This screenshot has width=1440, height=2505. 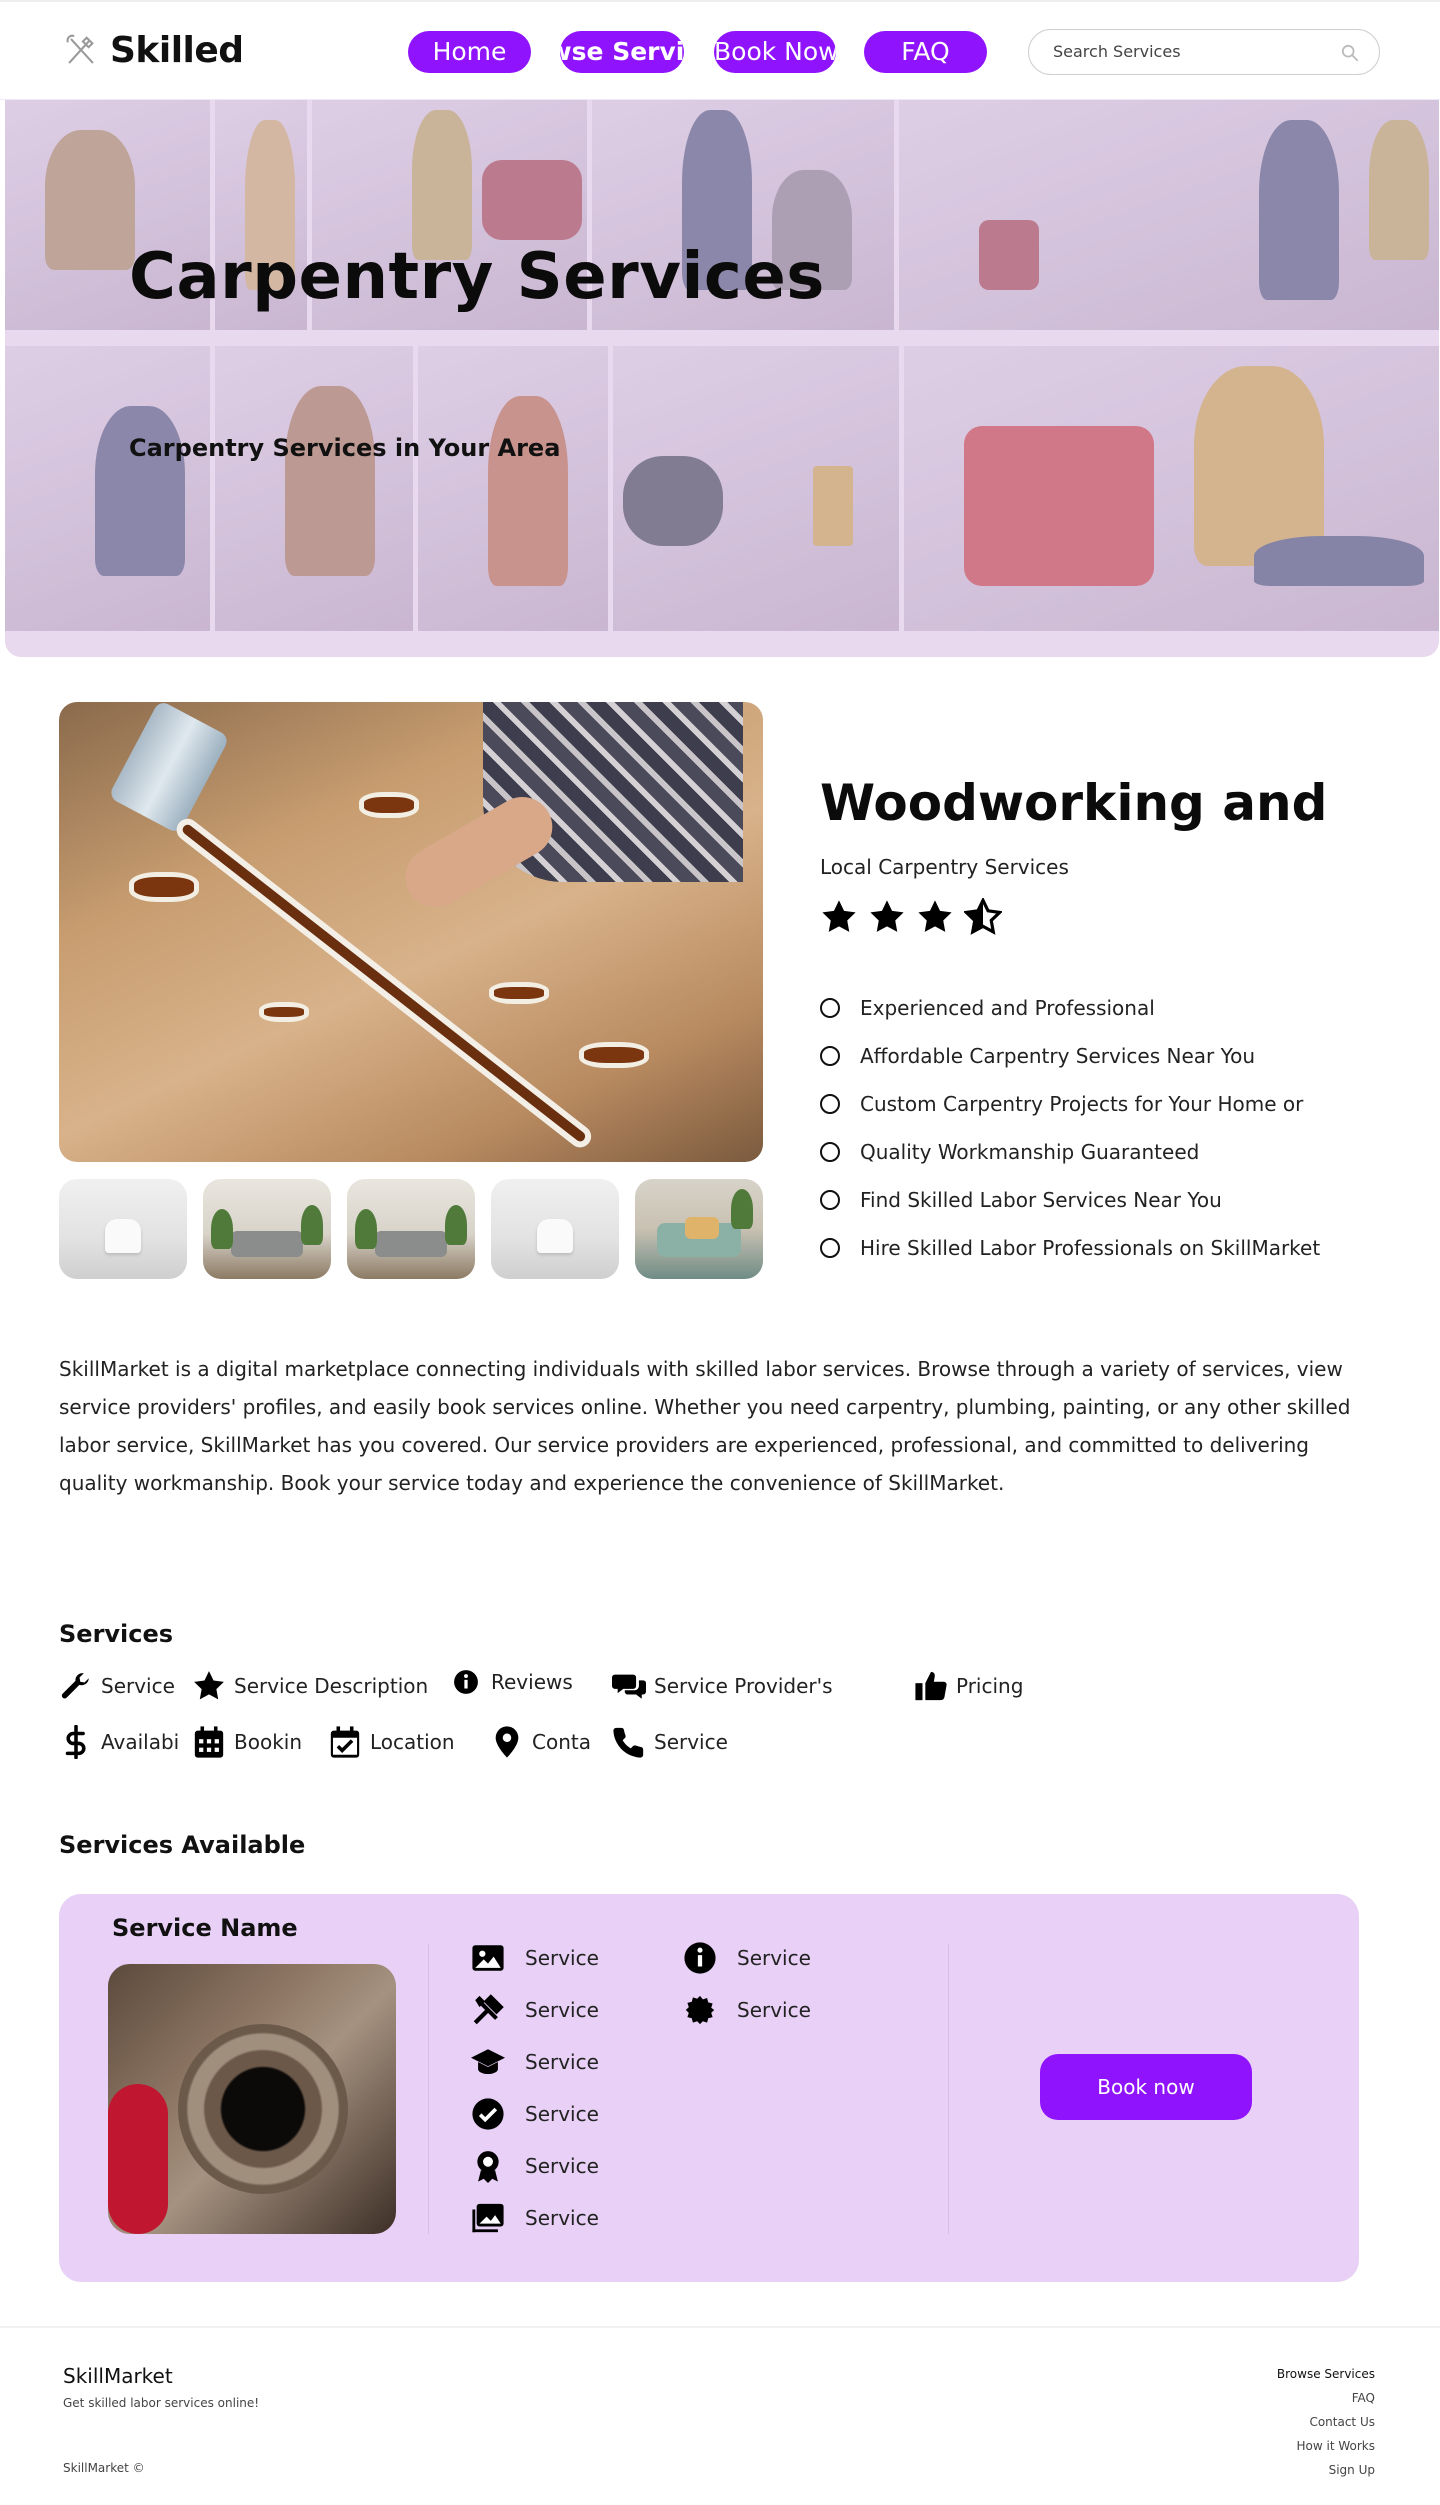 I want to click on service-item: Conta, so click(x=540, y=1742).